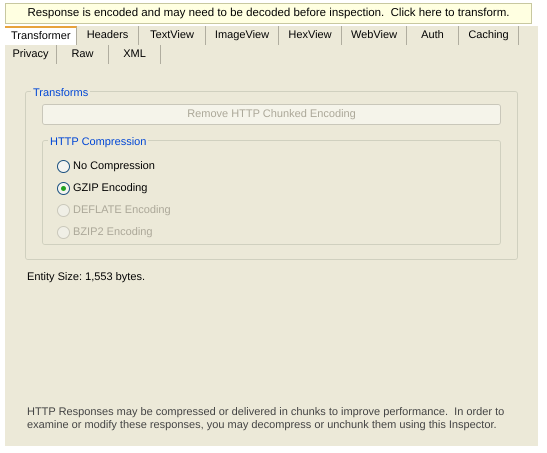 The image size is (547, 453). I want to click on transform-banner: Response is encoded and may need to be decoded before inspection. Click here to transform., so click(268, 13).